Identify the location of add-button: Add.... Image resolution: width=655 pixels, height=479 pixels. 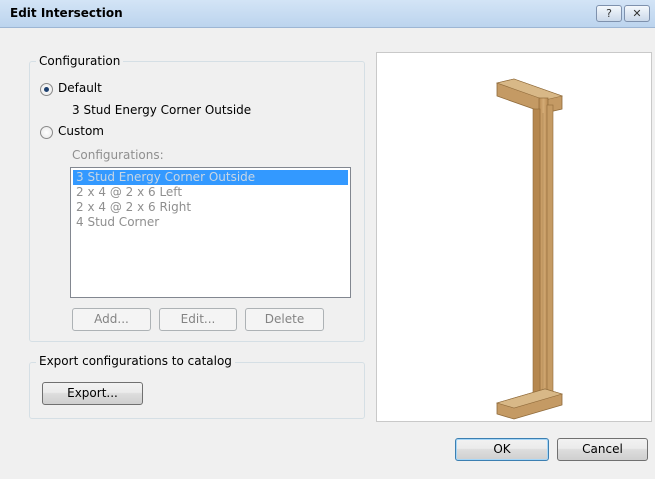
(111, 319).